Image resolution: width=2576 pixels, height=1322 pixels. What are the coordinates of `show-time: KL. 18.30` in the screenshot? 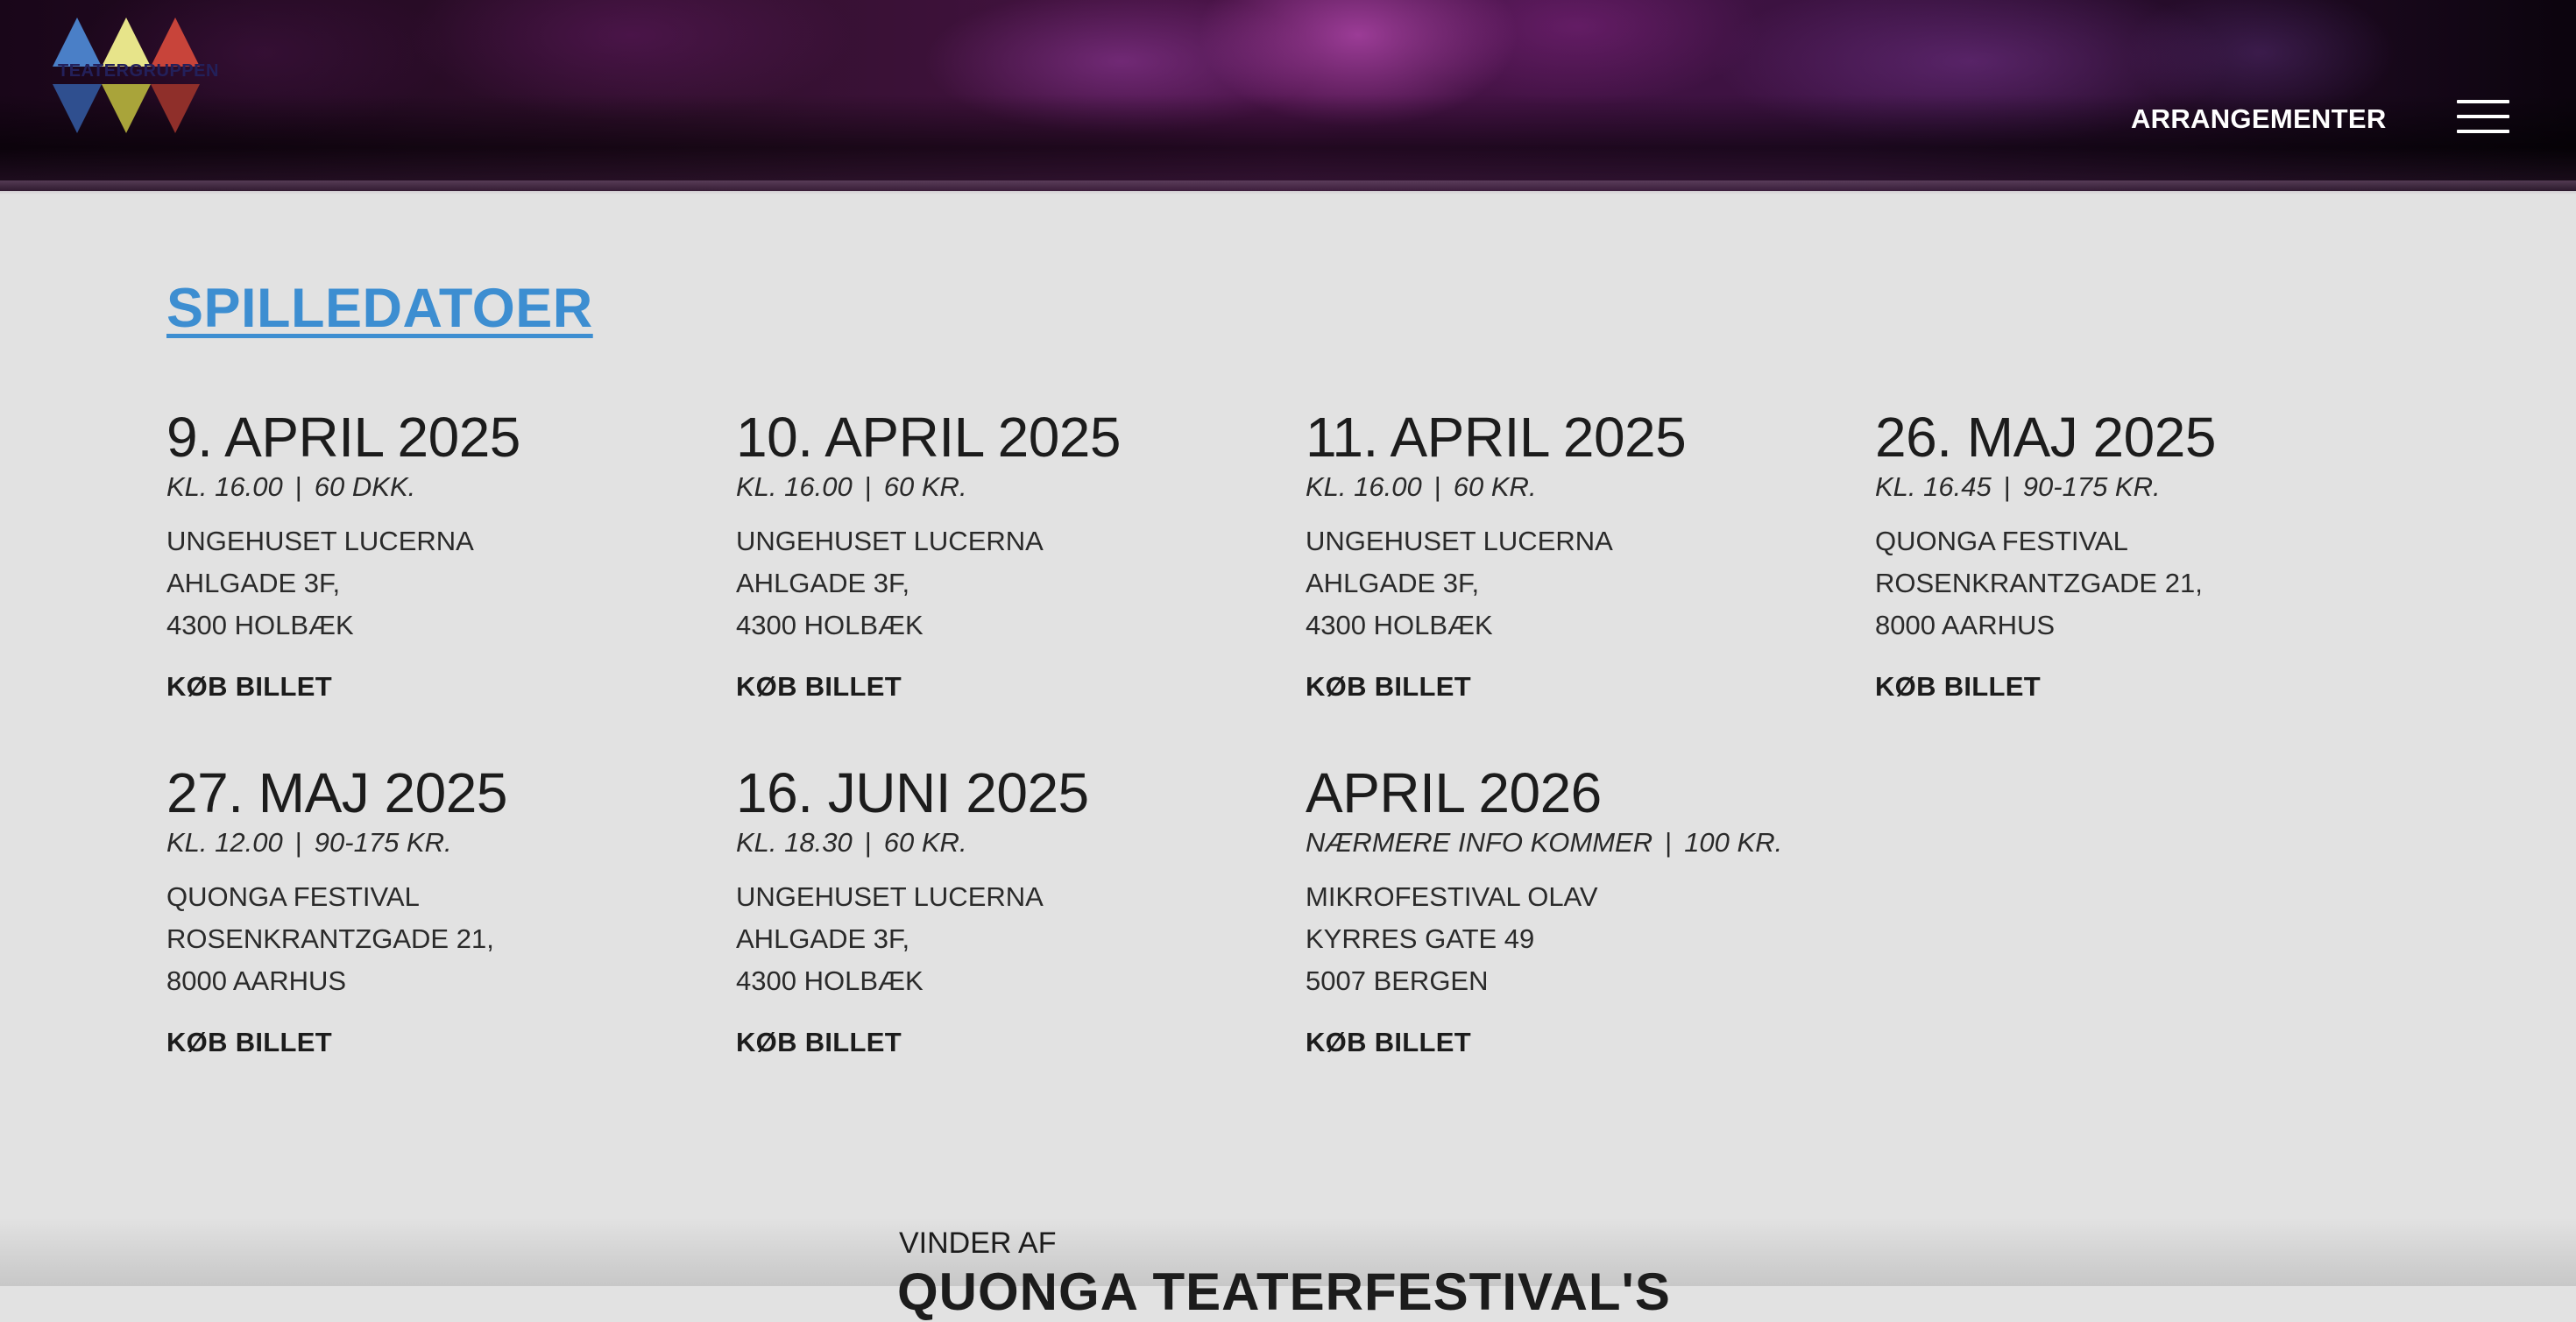 It's located at (794, 842).